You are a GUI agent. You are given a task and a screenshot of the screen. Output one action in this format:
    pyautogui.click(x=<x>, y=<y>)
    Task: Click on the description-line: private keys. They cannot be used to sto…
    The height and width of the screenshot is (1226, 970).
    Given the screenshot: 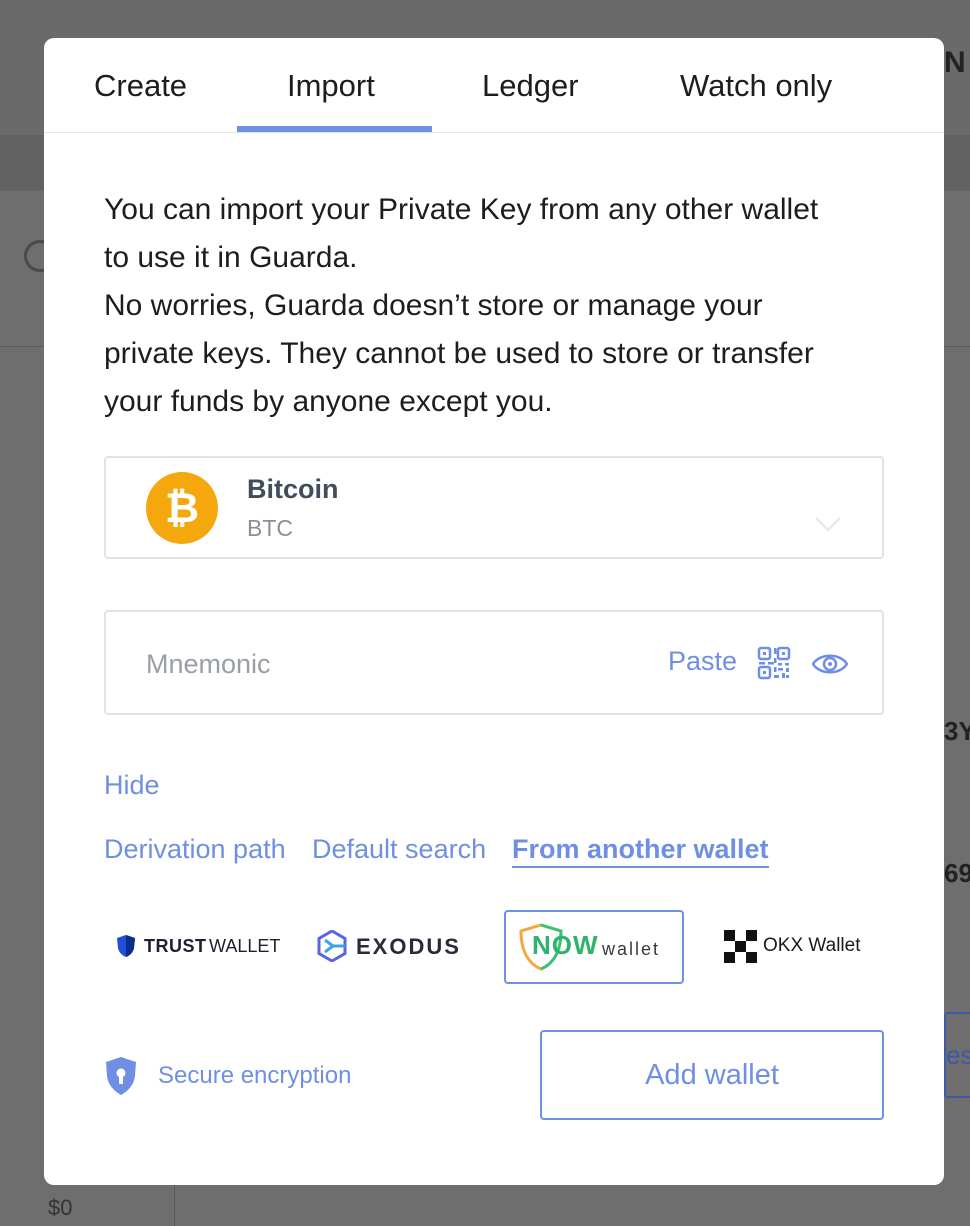 What is the action you would take?
    pyautogui.click(x=459, y=353)
    